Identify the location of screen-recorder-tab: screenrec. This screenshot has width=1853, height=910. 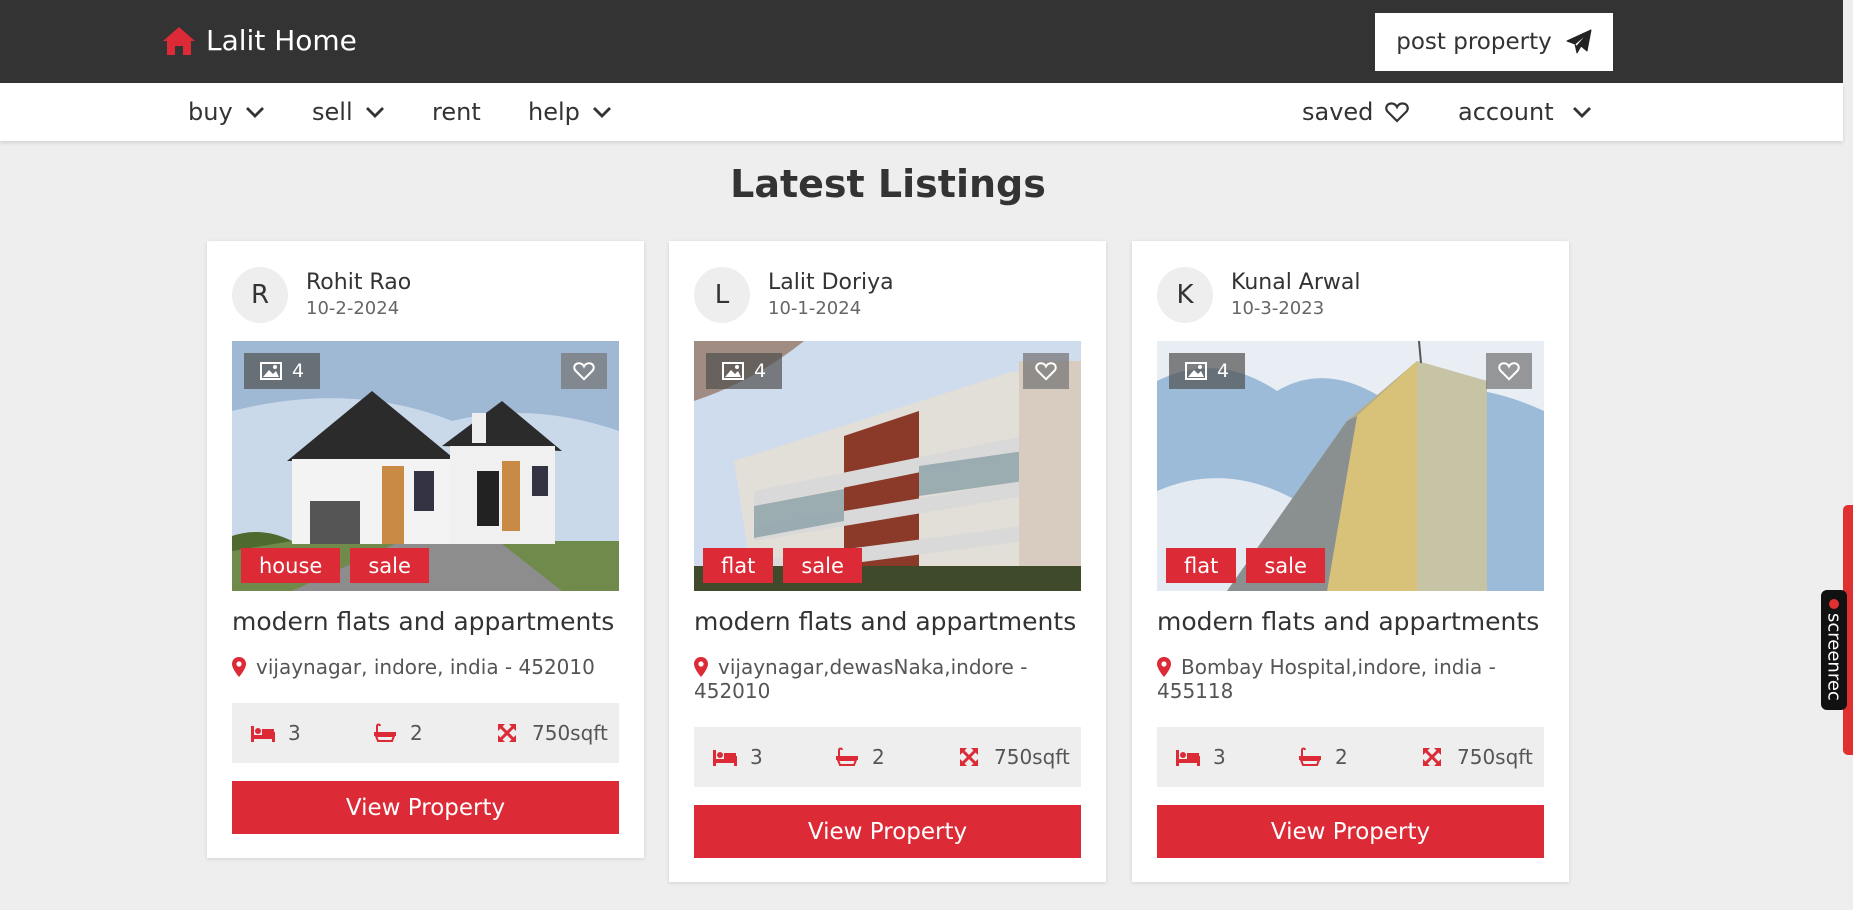
(1834, 650).